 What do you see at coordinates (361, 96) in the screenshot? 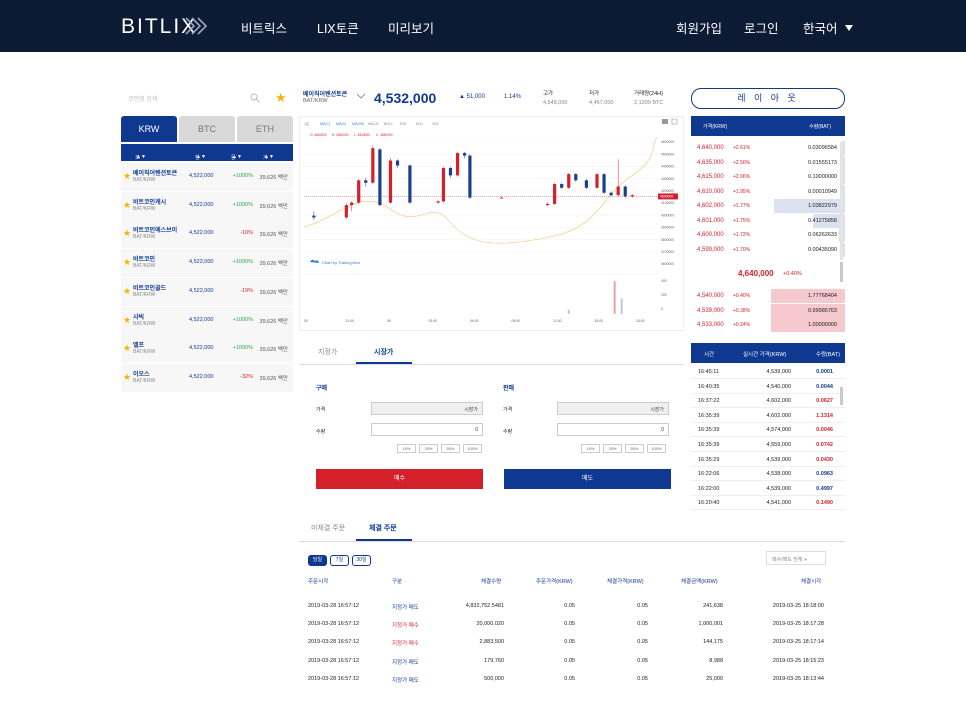
I see `chevron-down-icon` at bounding box center [361, 96].